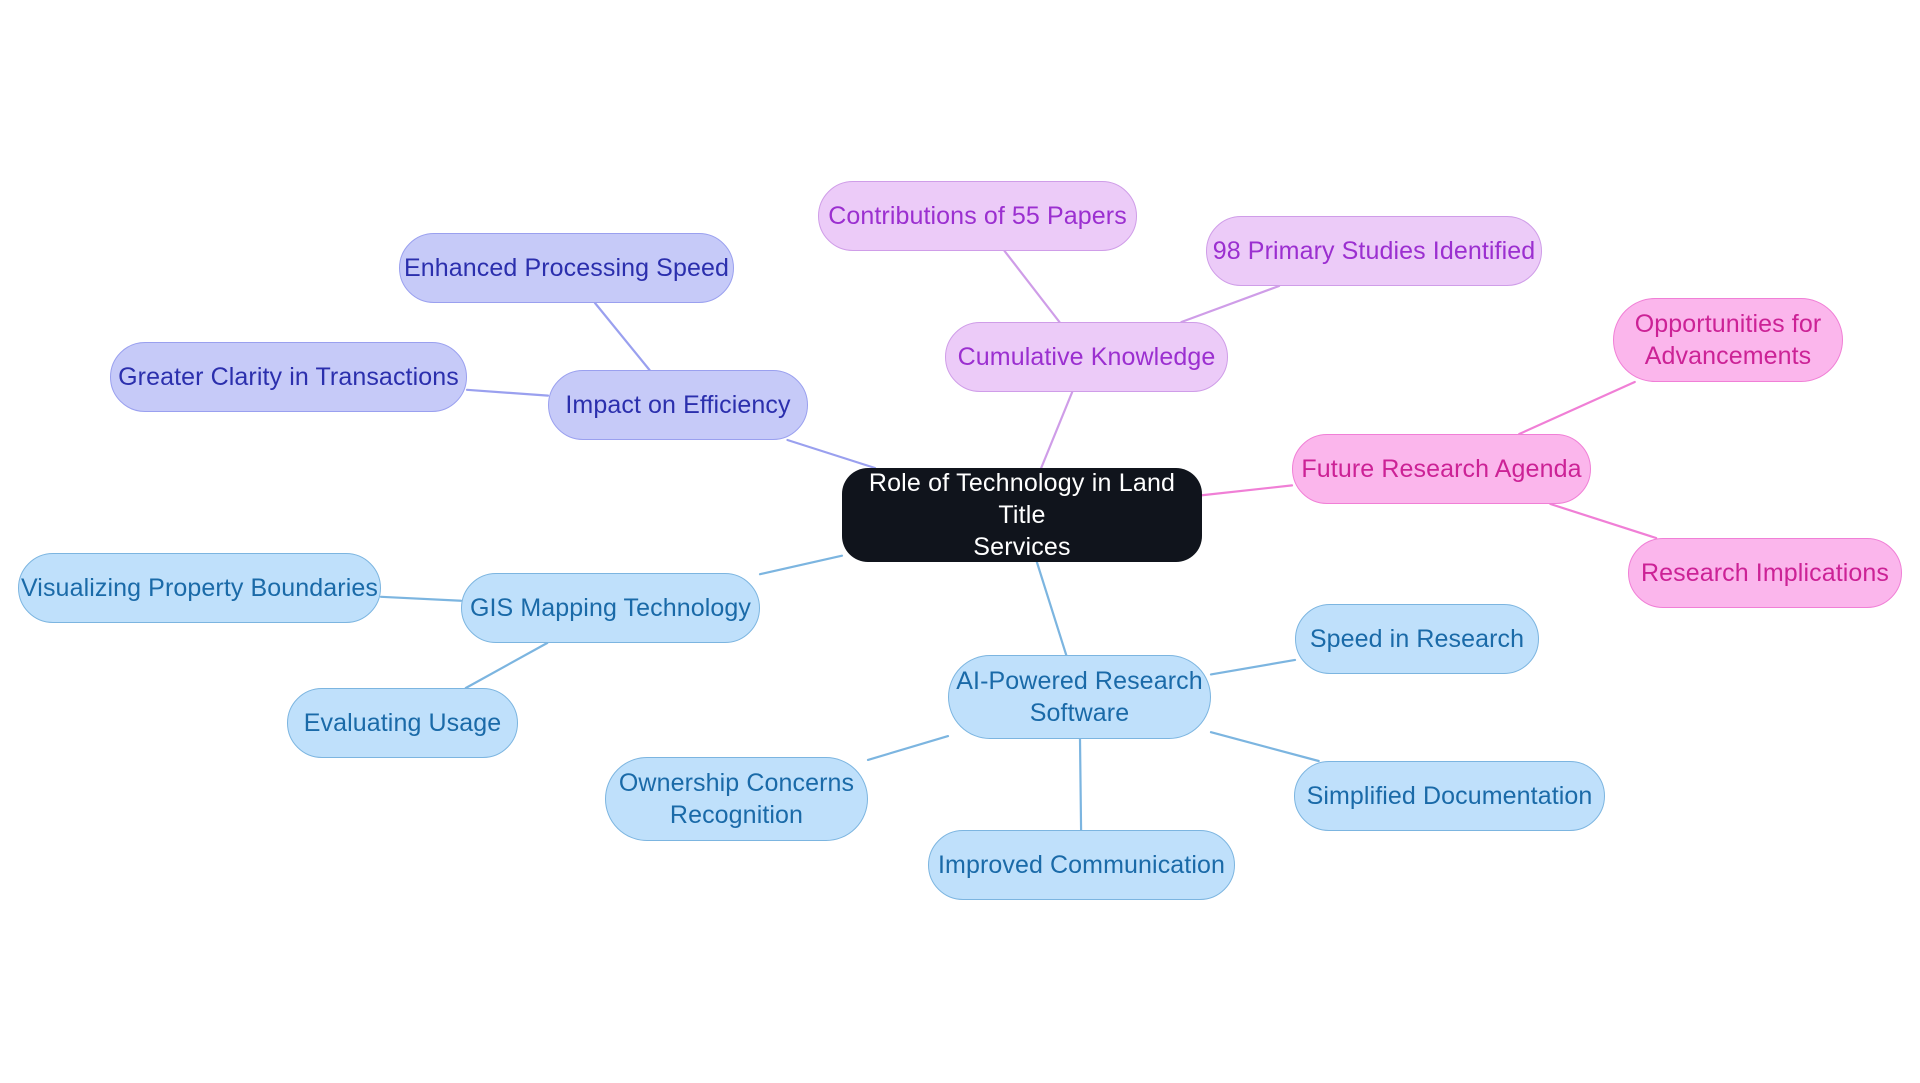  I want to click on mindmap-edge-cumulative-knowledge-to-98-primary-studies, so click(1230, 304).